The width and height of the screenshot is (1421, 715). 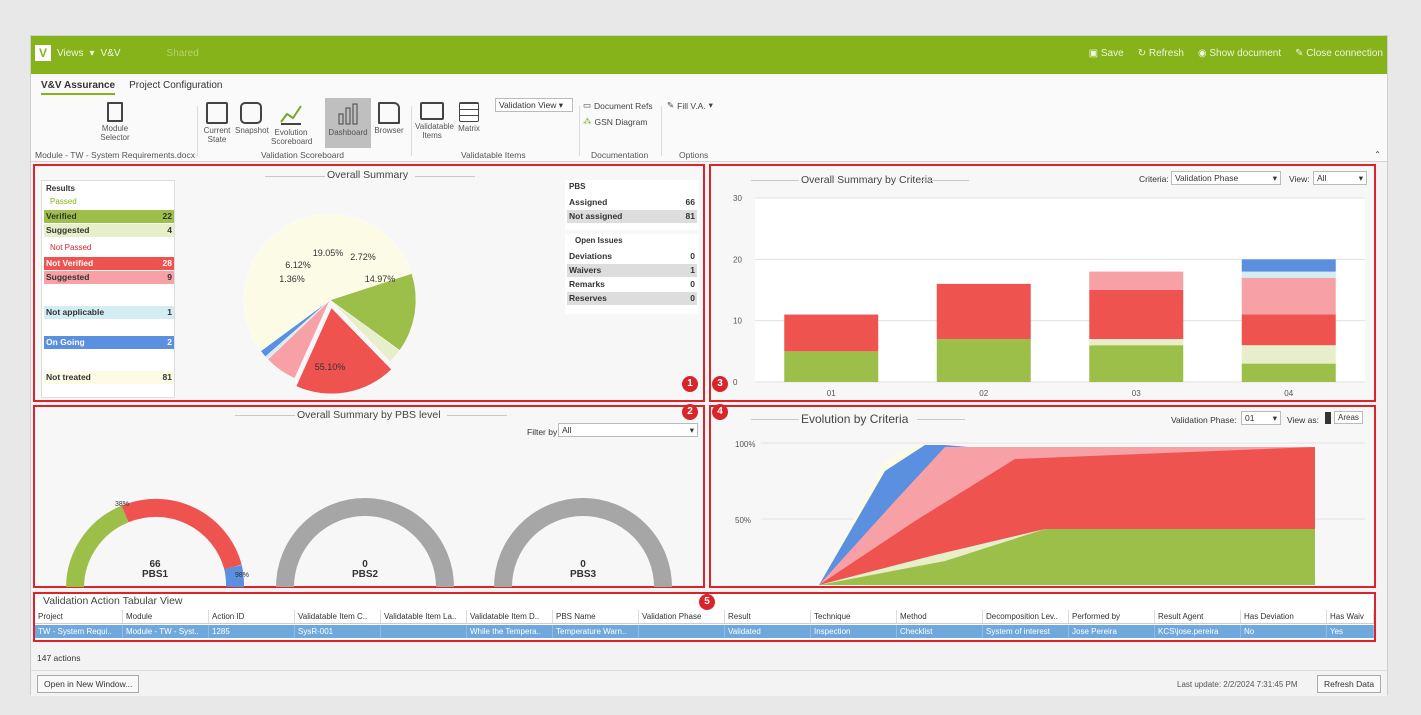 I want to click on pie-label: 55.10%, so click(x=330, y=367).